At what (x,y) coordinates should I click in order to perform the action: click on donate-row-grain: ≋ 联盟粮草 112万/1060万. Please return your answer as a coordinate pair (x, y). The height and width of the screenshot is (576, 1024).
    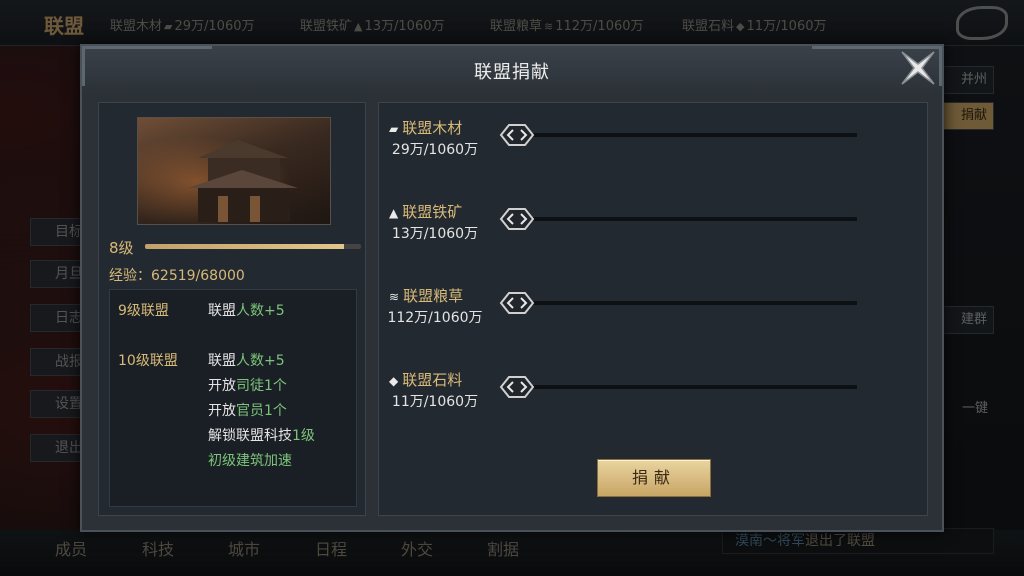
    Looking at the image, I should click on (653, 315).